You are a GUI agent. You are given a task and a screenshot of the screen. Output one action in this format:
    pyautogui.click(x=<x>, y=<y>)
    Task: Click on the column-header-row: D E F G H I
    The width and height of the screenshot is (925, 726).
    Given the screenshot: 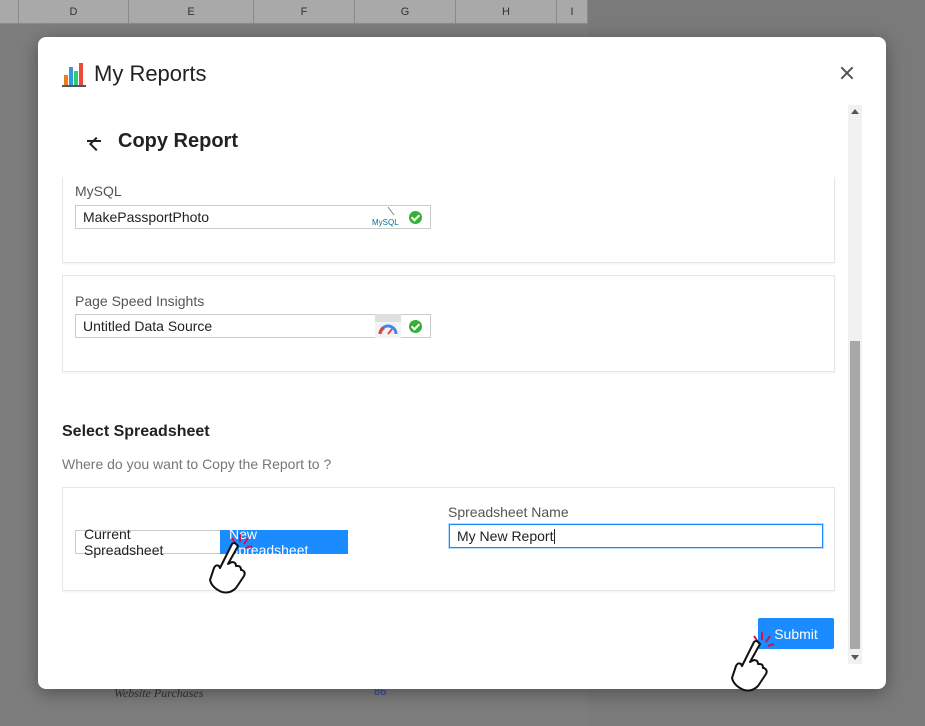 What is the action you would take?
    pyautogui.click(x=294, y=12)
    